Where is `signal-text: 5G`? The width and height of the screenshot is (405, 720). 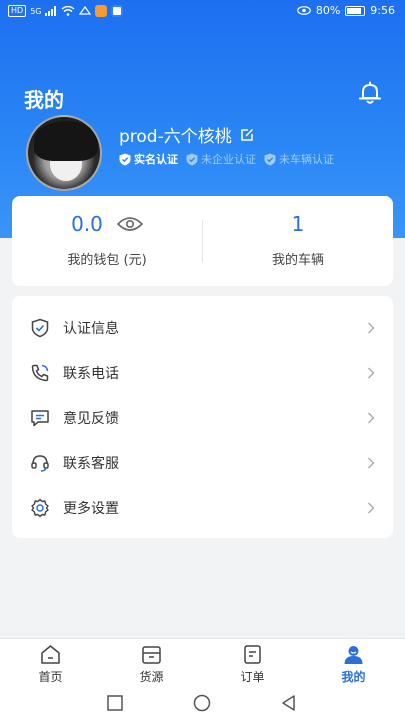 signal-text: 5G is located at coordinates (36, 11).